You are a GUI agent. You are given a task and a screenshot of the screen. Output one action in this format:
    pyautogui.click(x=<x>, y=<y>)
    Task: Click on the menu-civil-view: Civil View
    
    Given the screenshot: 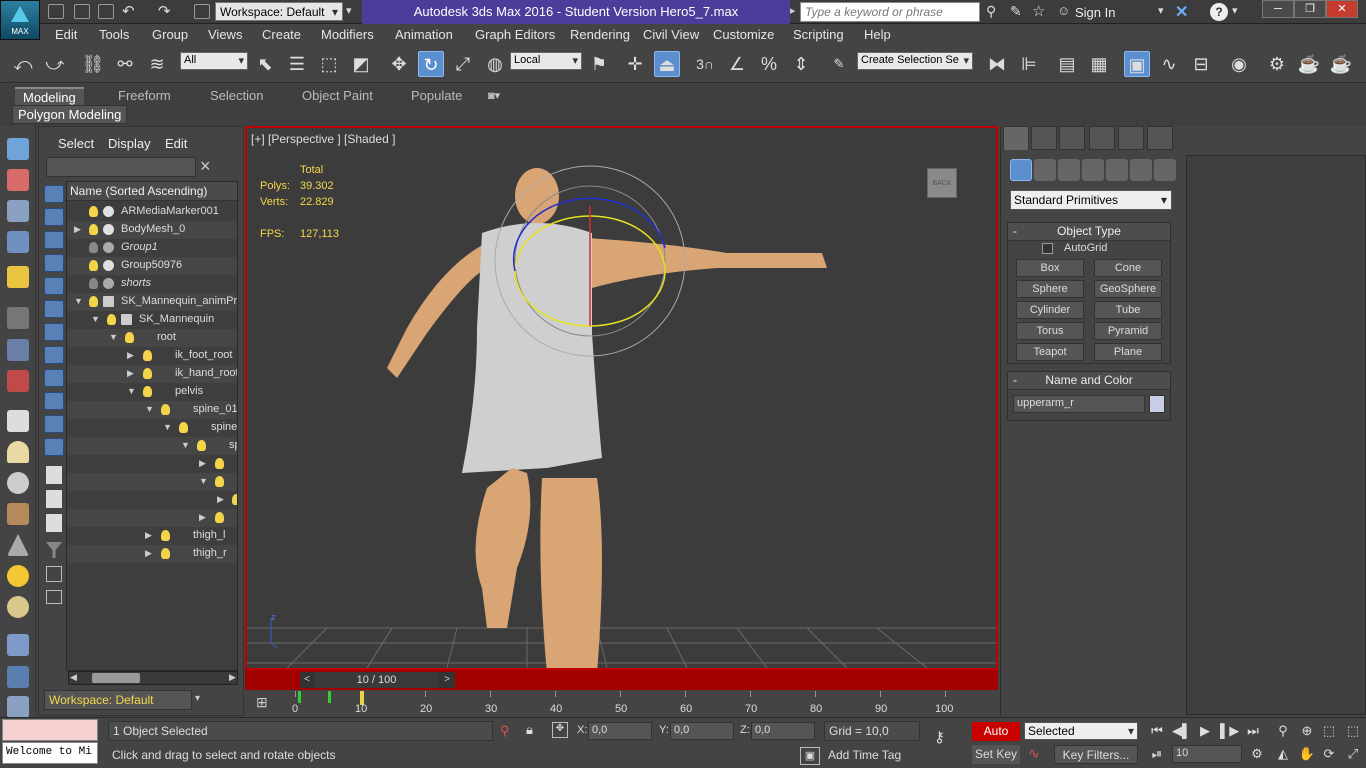 What is the action you would take?
    pyautogui.click(x=671, y=34)
    